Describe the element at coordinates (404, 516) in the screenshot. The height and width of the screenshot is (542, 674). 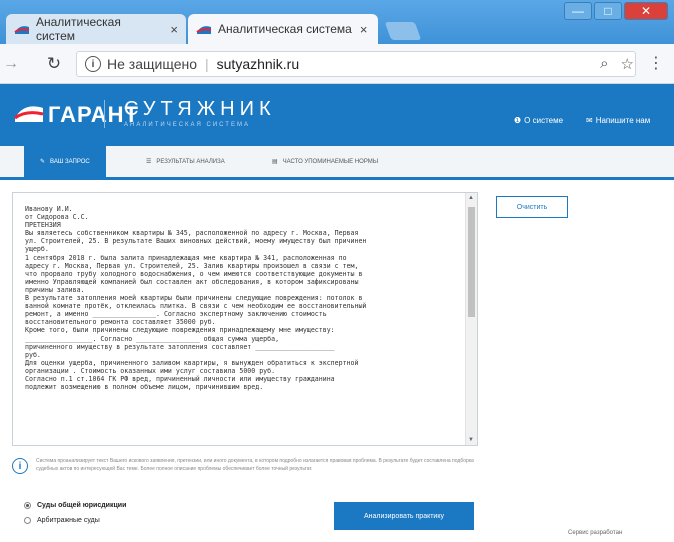
I see `analyze-practice-button: Анализировать практику` at that location.